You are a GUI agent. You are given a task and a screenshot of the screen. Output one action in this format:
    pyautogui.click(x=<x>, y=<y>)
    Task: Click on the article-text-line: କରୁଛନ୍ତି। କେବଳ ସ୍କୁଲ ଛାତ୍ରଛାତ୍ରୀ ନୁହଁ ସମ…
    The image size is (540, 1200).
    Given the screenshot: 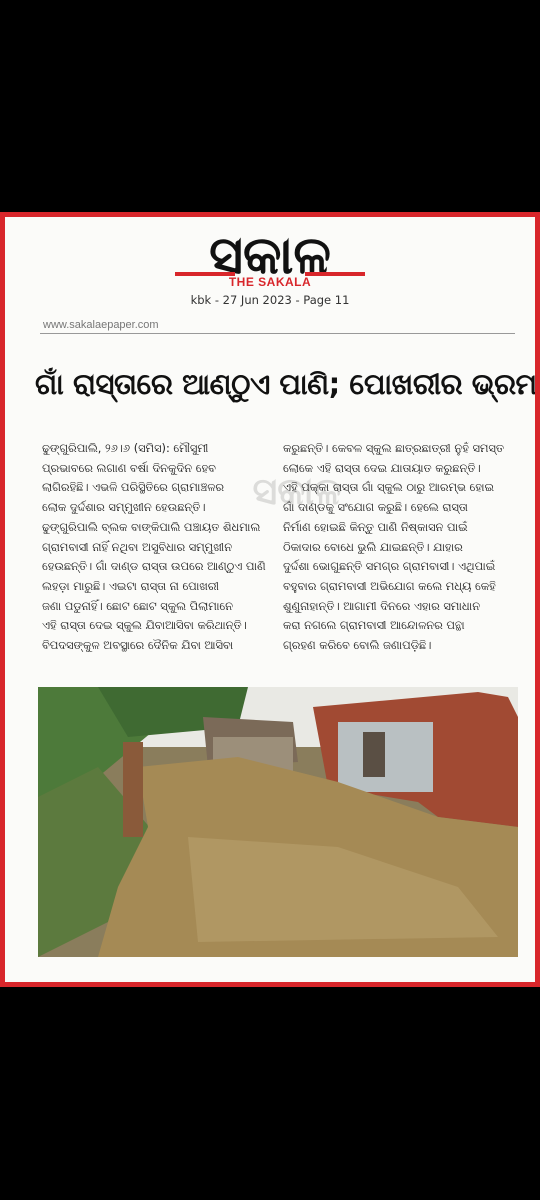 What is the action you would take?
    pyautogui.click(x=393, y=448)
    